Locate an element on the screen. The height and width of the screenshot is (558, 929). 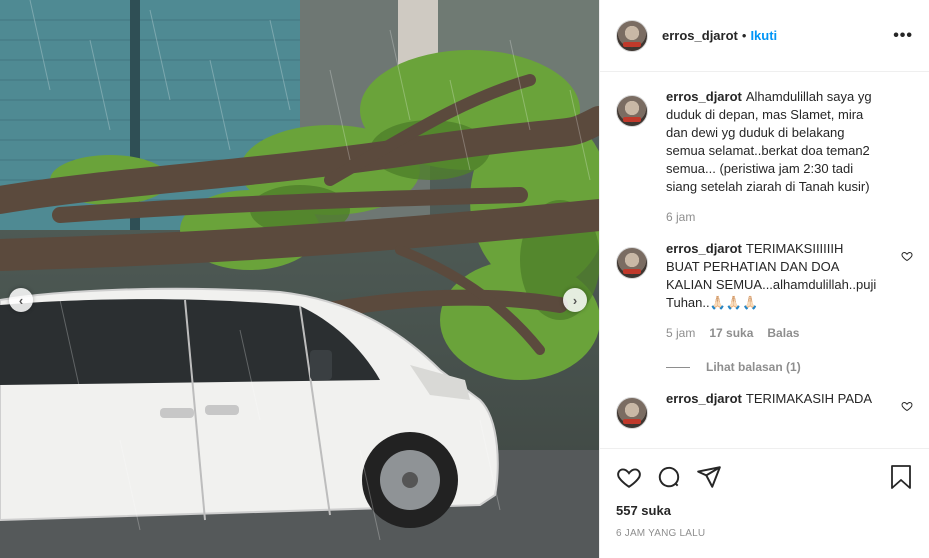
post-timestamp: 6 JAM YANG LALU is located at coordinates (764, 533).